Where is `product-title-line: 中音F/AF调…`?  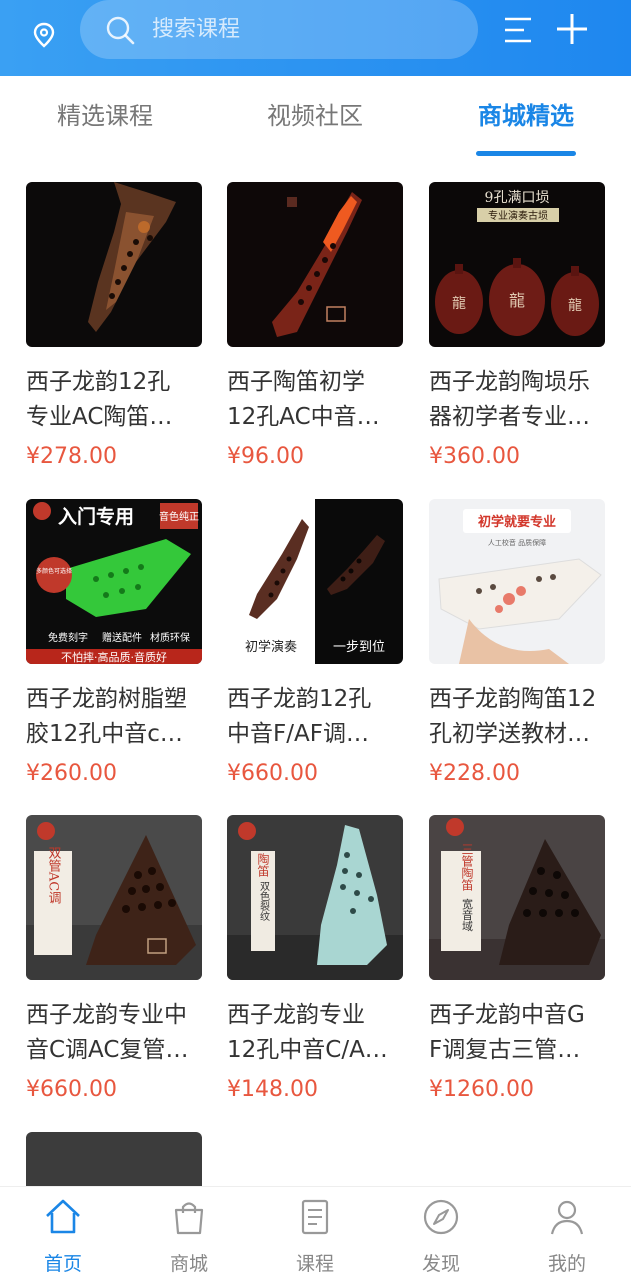
product-title-line: 中音F/AF调… is located at coordinates (298, 734).